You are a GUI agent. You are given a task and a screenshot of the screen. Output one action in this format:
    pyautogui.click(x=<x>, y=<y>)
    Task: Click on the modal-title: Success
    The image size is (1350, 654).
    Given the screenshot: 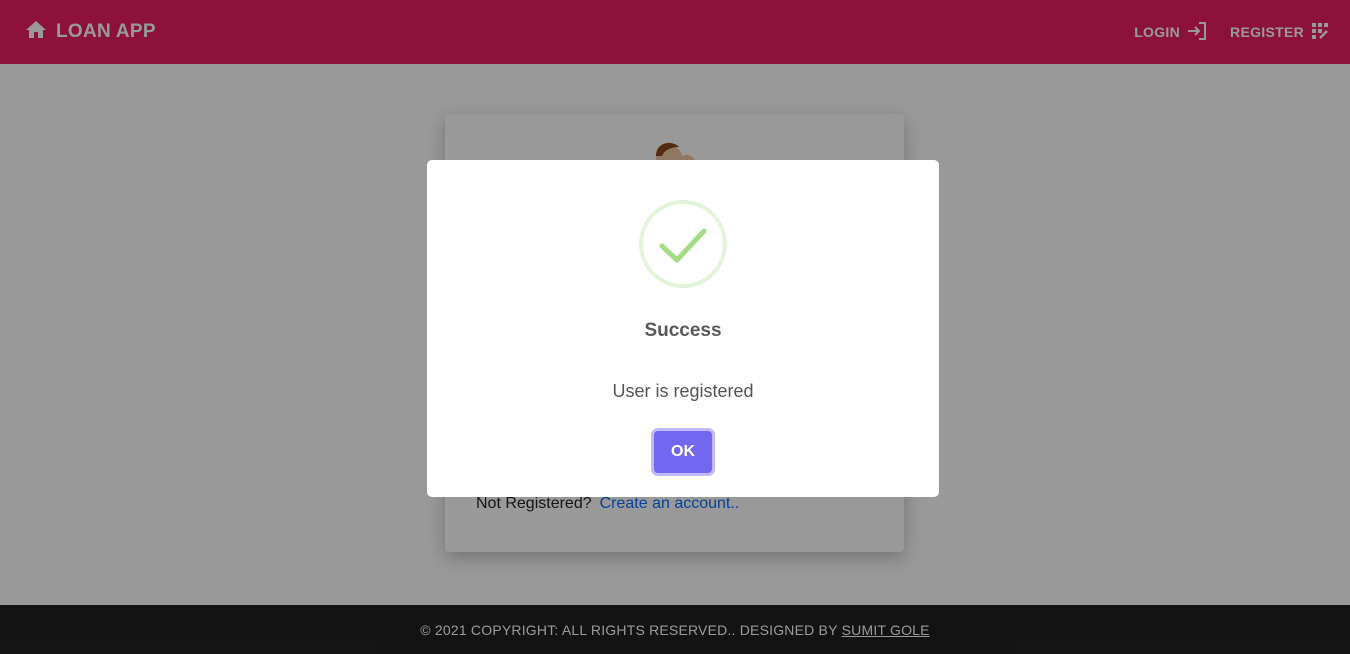 What is the action you would take?
    pyautogui.click(x=683, y=330)
    